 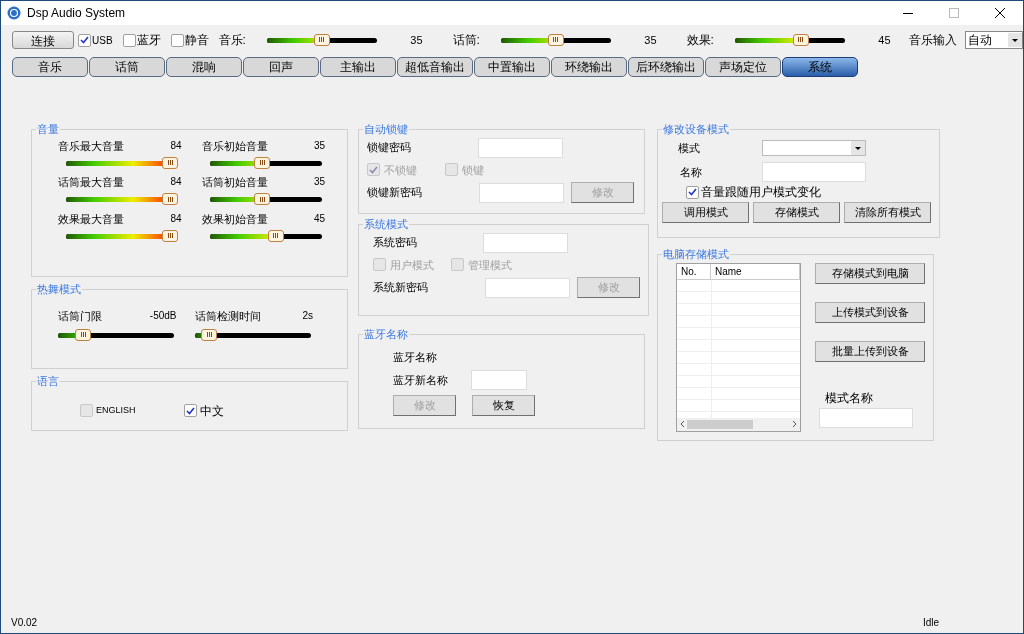 I want to click on scroll-right-icon, so click(x=795, y=424).